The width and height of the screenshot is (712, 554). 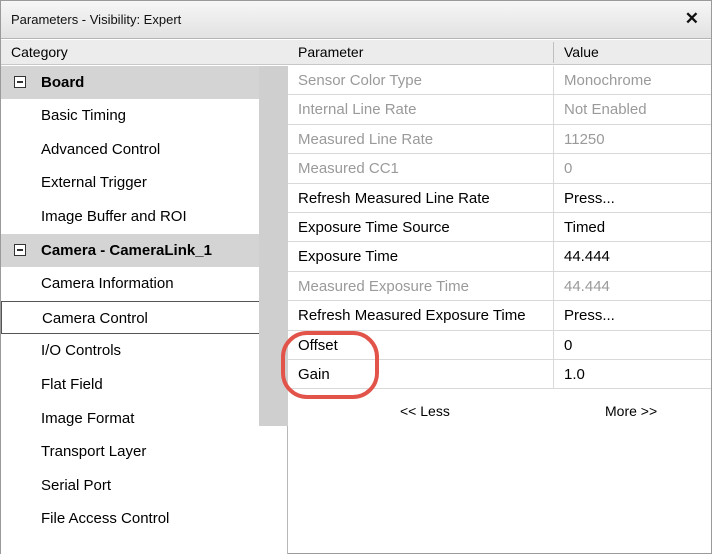 I want to click on category-group: Camera - CameraLink_1, so click(x=139, y=250).